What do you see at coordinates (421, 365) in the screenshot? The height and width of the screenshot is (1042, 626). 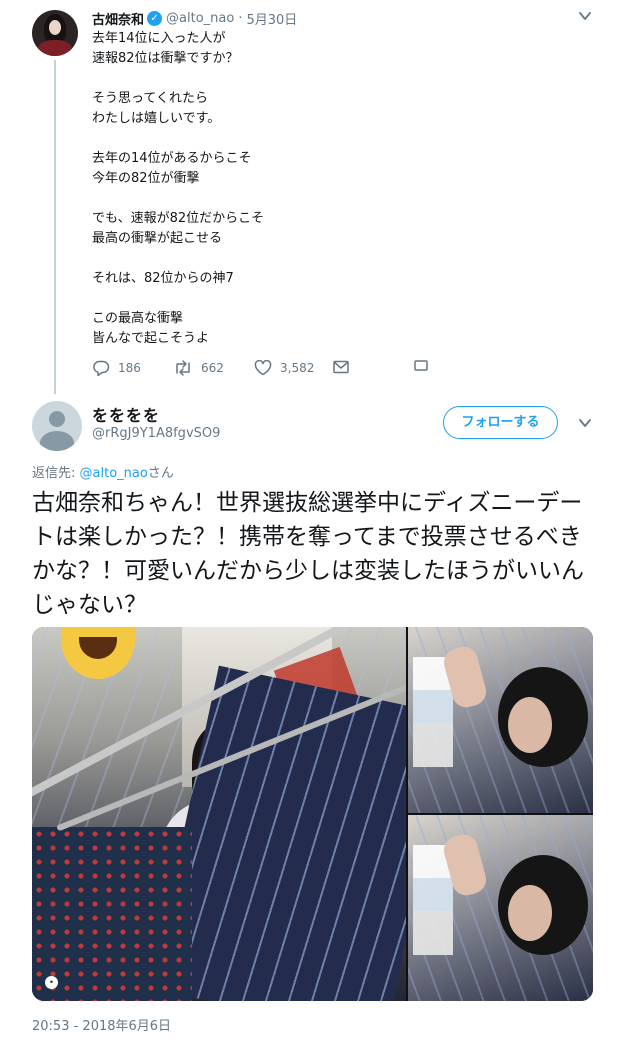 I see `more-box-icon` at bounding box center [421, 365].